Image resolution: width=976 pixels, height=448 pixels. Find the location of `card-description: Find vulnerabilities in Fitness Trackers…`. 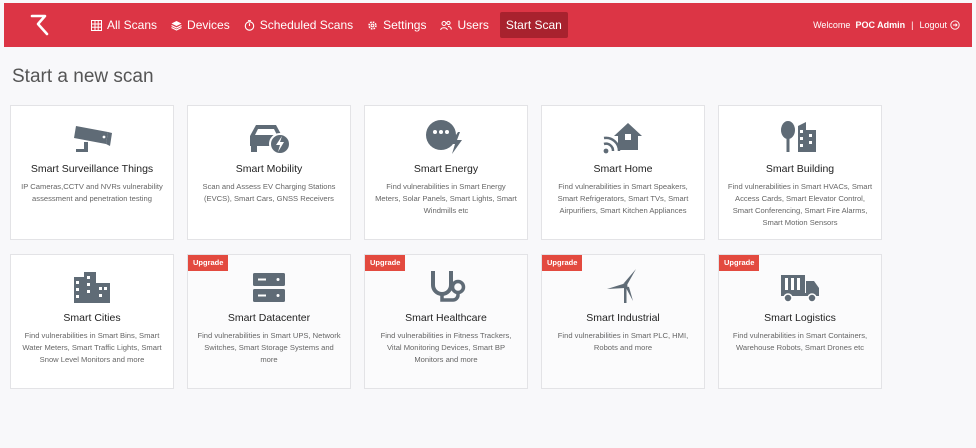

card-description: Find vulnerabilities in Fitness Trackers… is located at coordinates (446, 347).